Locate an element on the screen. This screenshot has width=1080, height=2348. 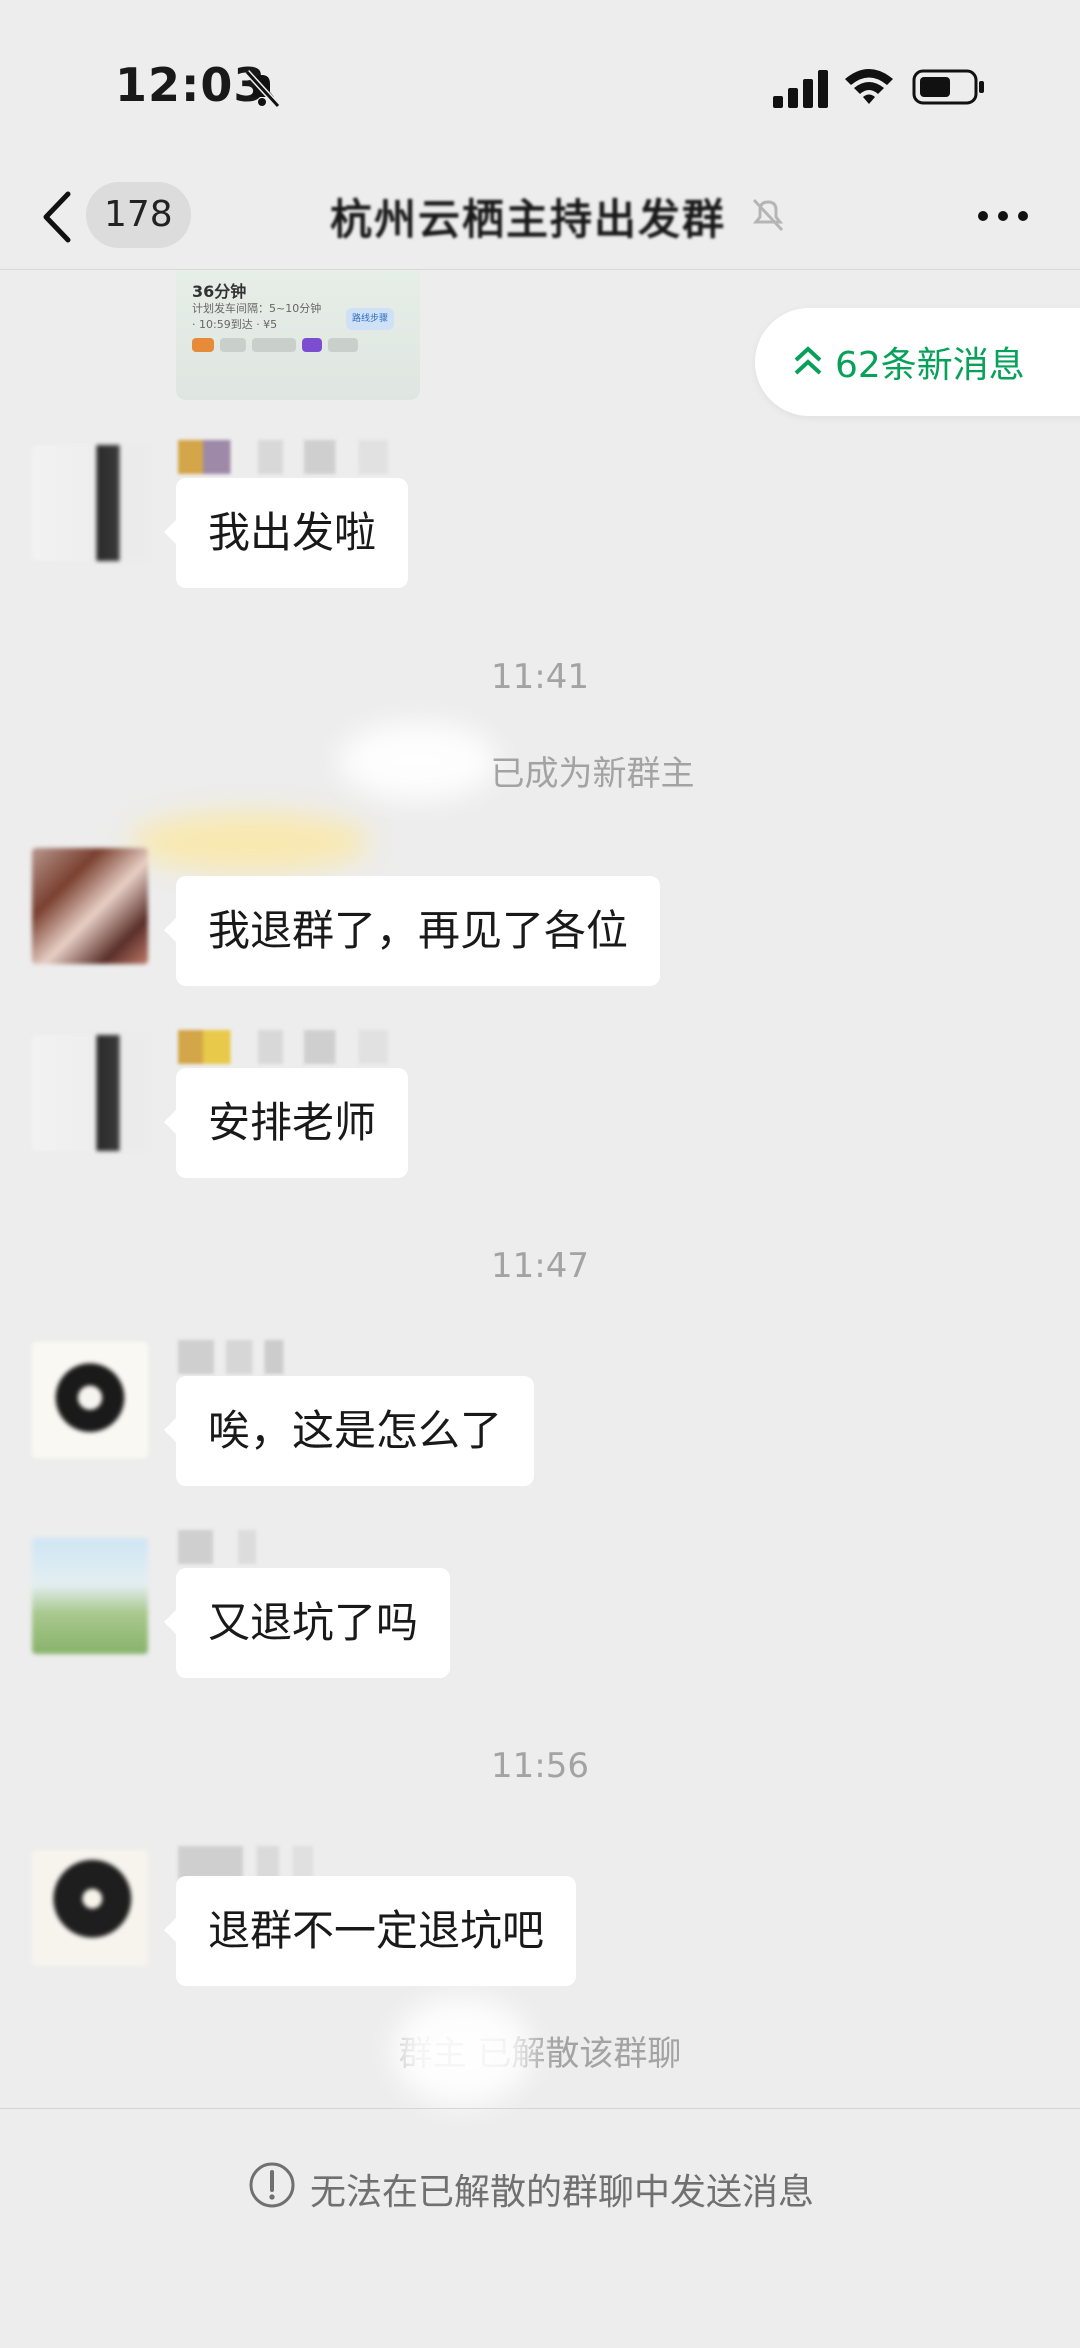
chat-footer: 无法在已解散的群聊中发送消息 is located at coordinates (540, 2228).